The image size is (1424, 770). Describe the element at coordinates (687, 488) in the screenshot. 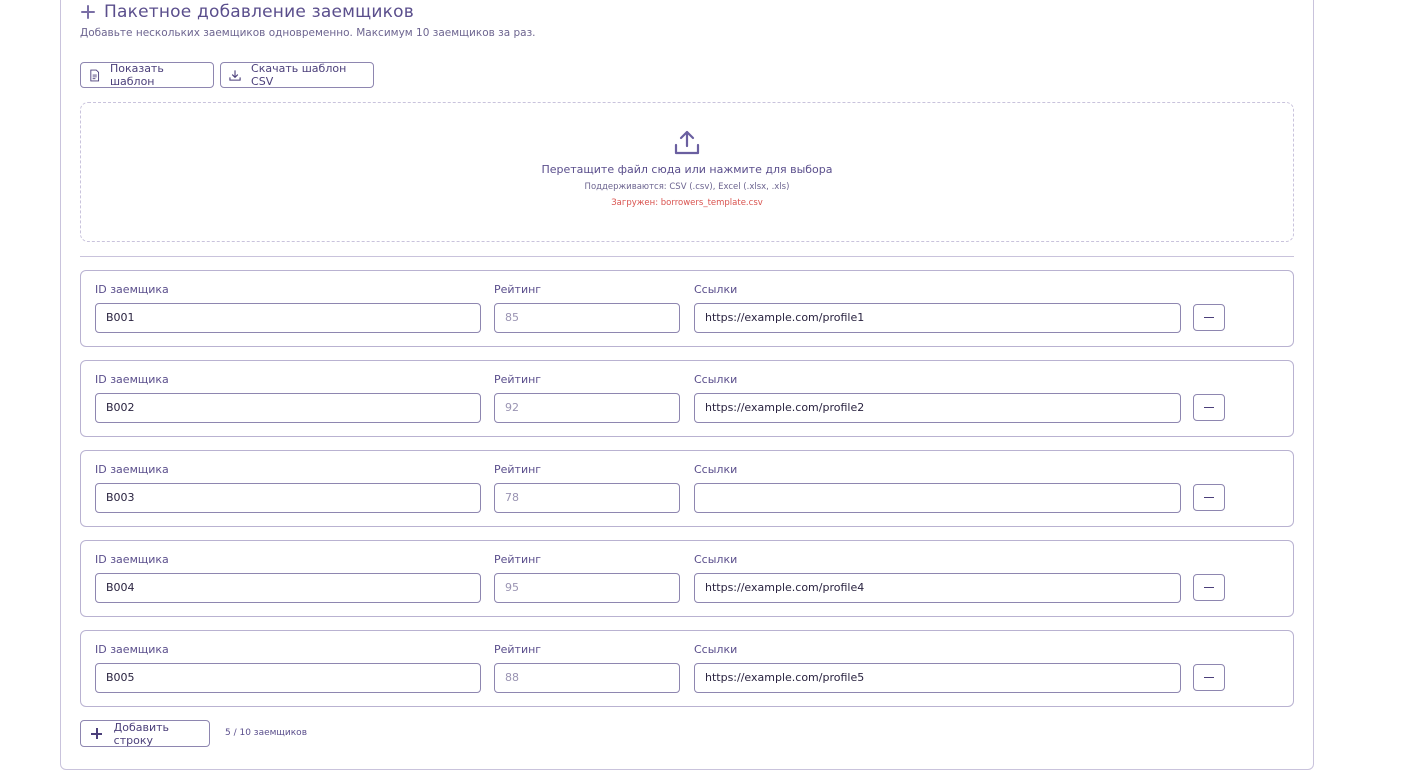

I see `borrower-row: ID заемщика Рейтинг Ссылки B003 78` at that location.